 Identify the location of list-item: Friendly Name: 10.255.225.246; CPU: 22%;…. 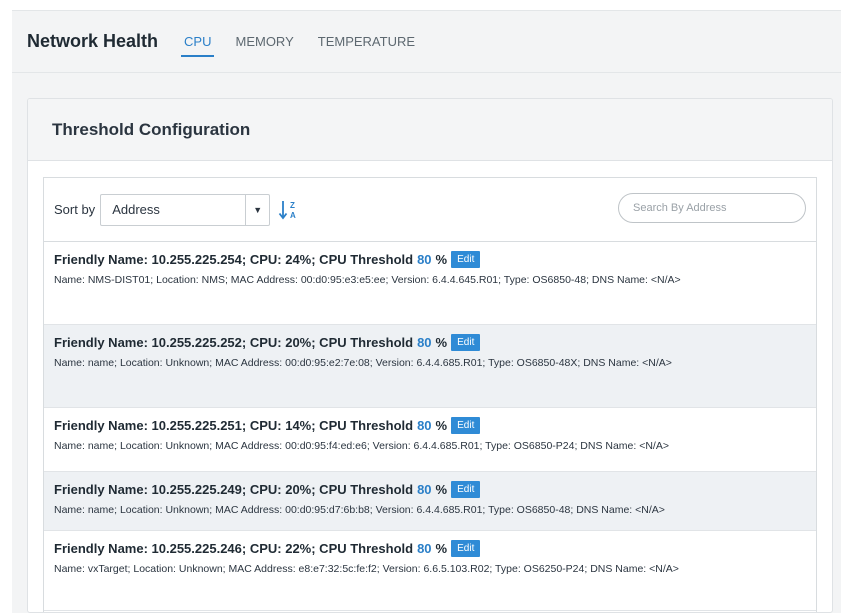
(430, 571).